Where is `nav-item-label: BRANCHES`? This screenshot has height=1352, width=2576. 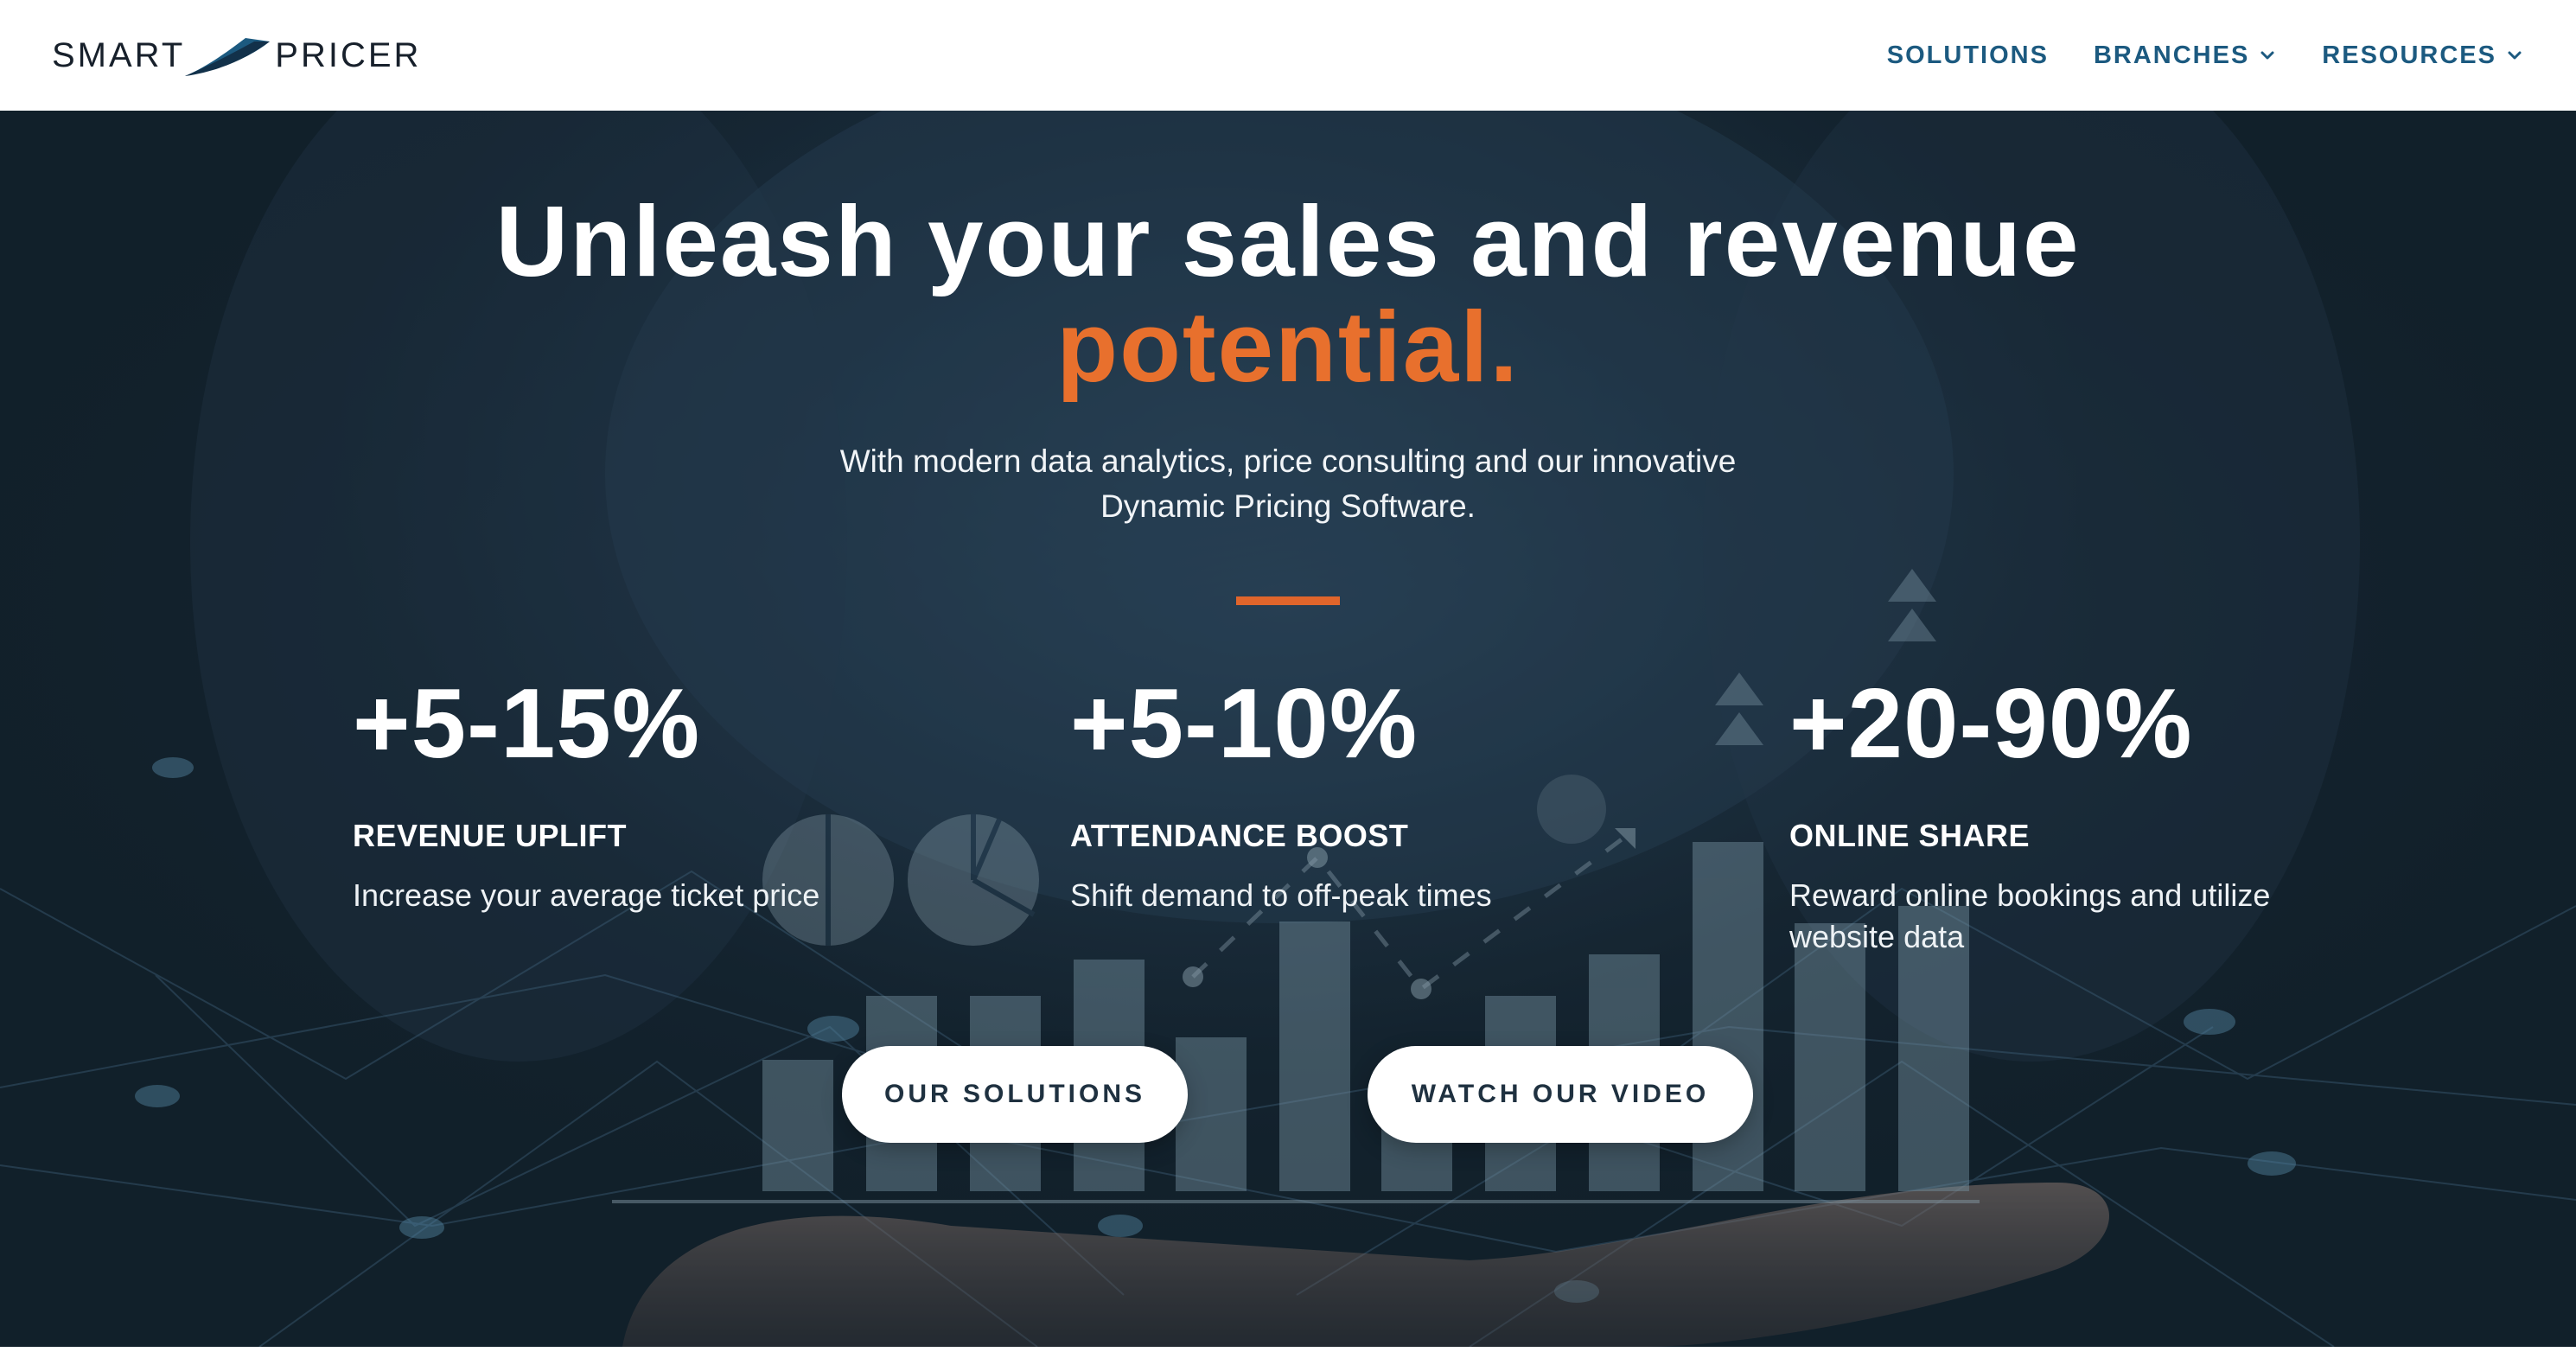
nav-item-label: BRANCHES is located at coordinates (2171, 55).